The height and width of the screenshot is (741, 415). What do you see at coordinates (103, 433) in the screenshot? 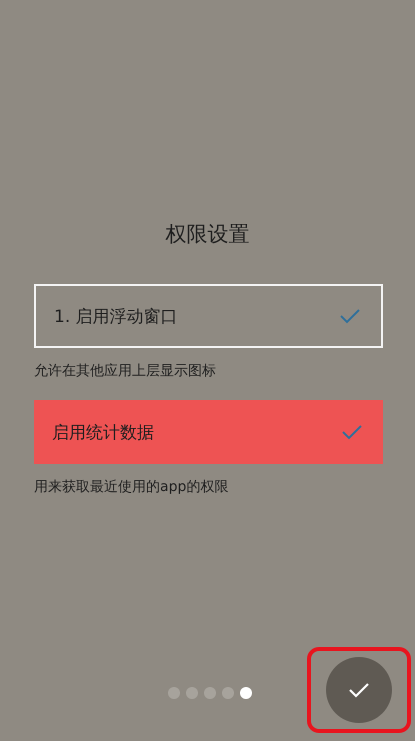
I see `permission-label: 启用统计数据` at bounding box center [103, 433].